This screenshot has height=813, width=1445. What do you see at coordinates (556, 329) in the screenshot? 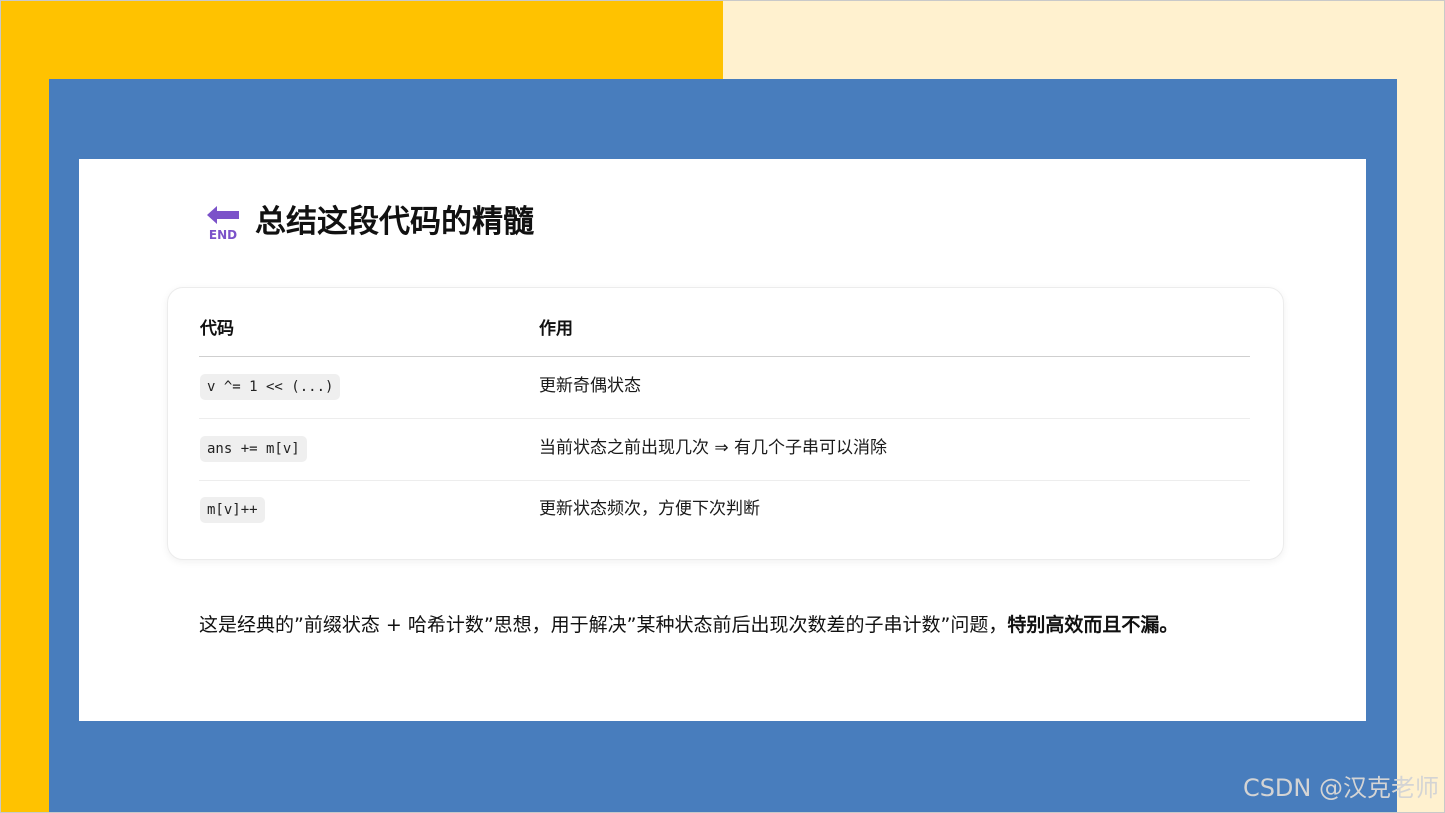
I see `column-header-effect: 作用` at bounding box center [556, 329].